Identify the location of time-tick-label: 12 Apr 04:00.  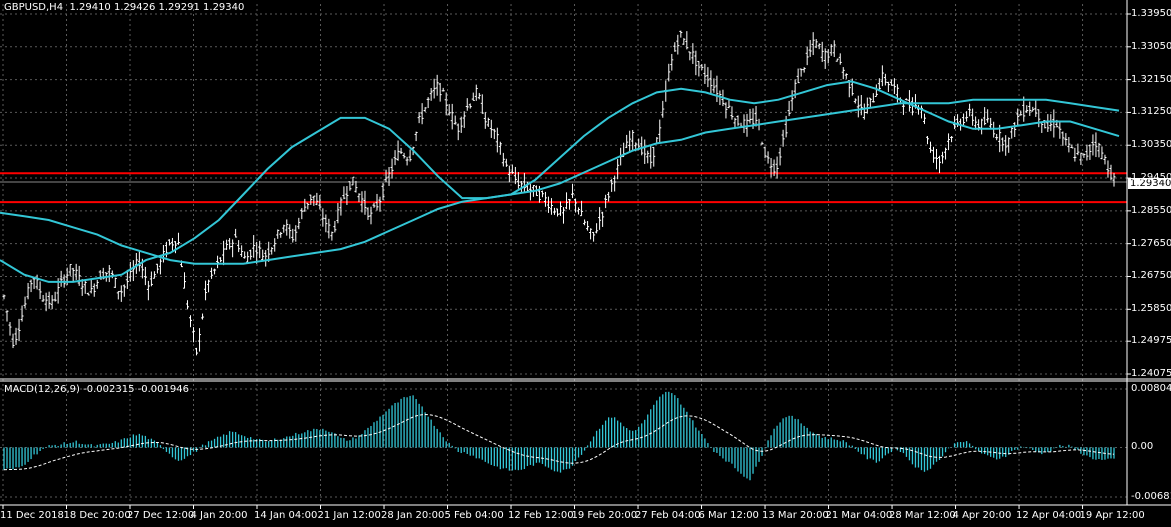
(1049, 515).